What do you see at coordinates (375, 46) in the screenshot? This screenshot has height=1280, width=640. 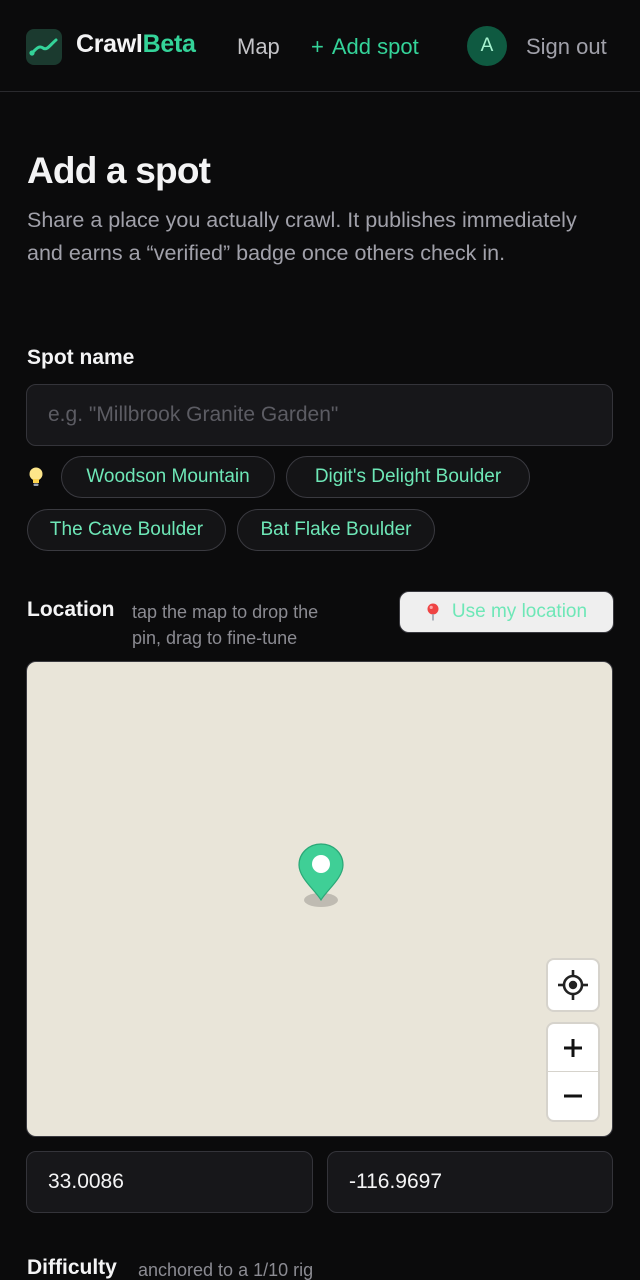 I see `nav-add-spot-label: Add spot` at bounding box center [375, 46].